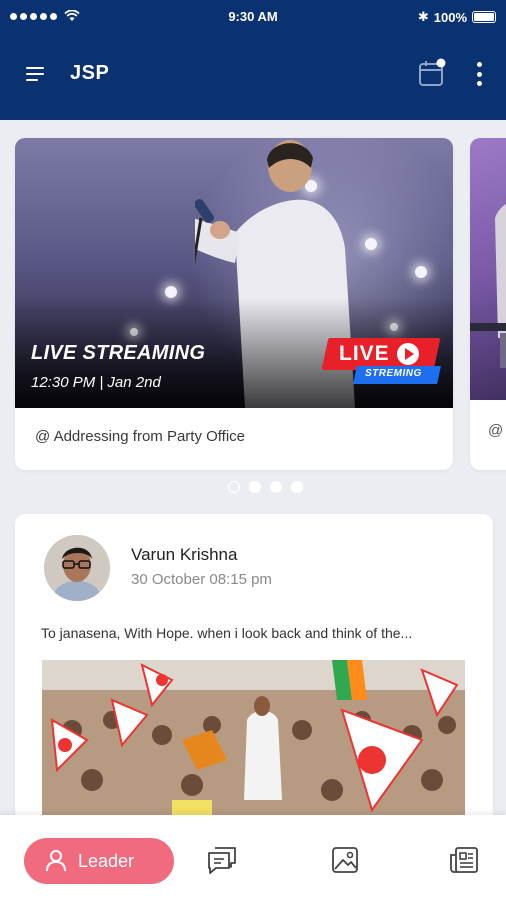 Image resolution: width=506 pixels, height=900 pixels. I want to click on bluetooth-icon: ✱, so click(423, 16).